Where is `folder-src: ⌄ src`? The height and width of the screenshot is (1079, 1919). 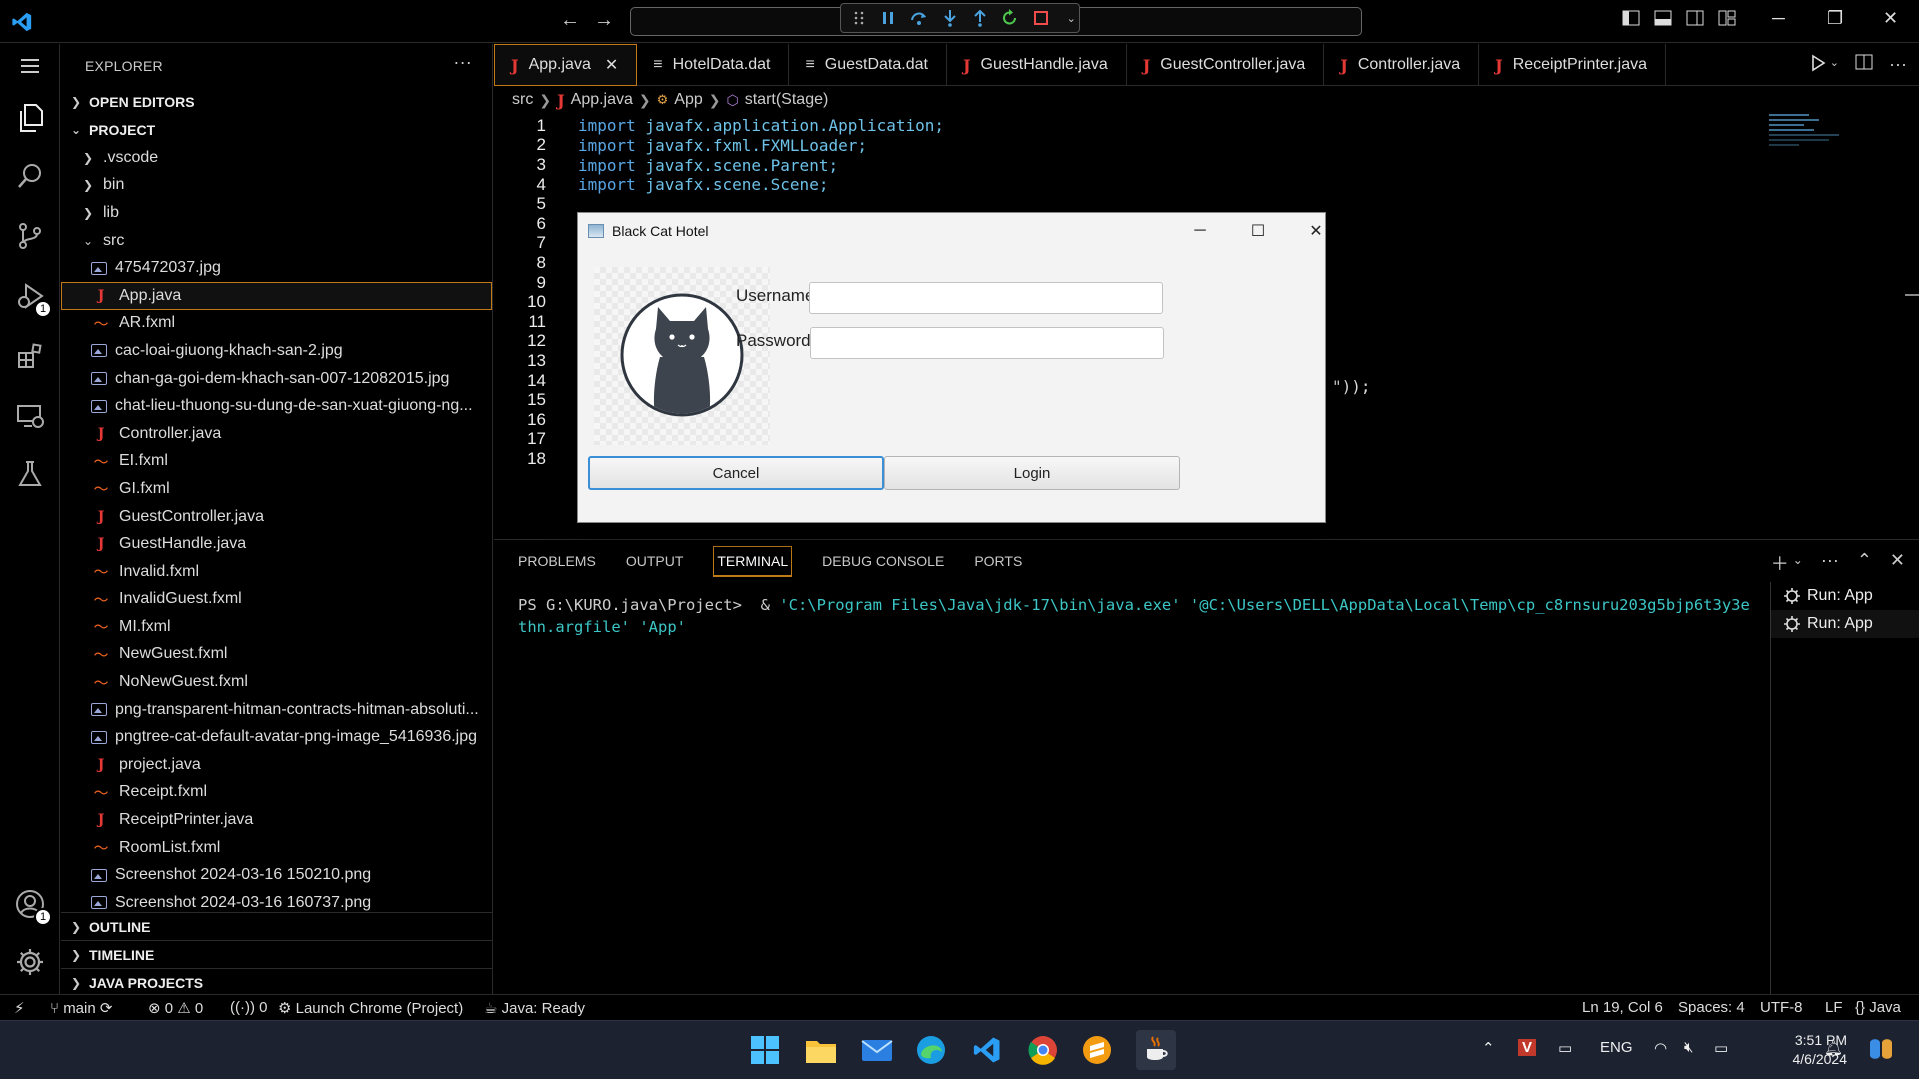
folder-src: ⌄ src is located at coordinates (276, 241).